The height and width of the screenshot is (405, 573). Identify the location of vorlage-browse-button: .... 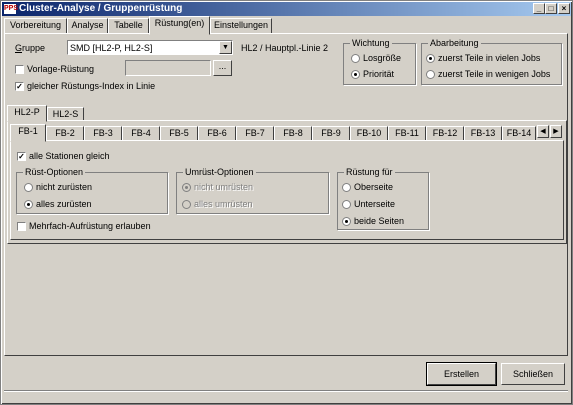
(222, 68).